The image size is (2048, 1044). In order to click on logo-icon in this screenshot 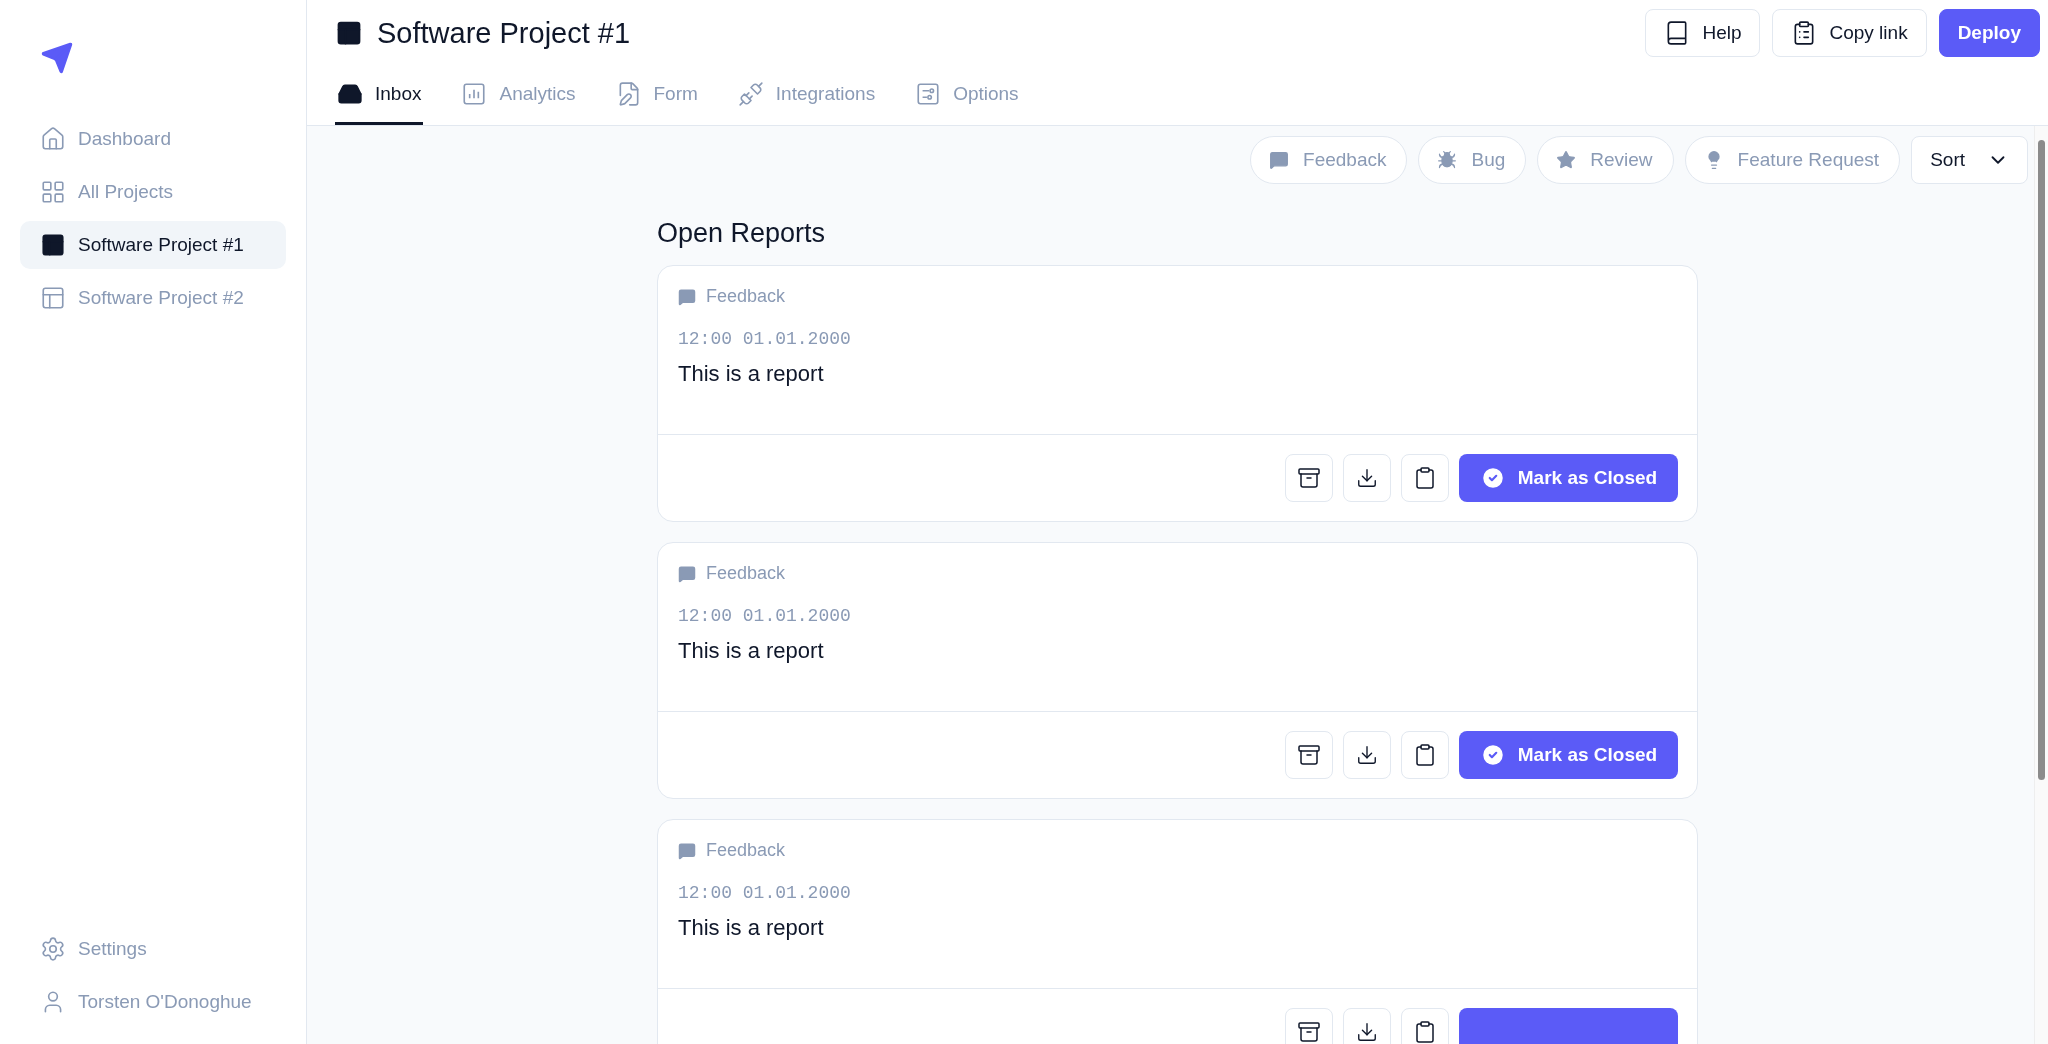, I will do `click(57, 58)`.